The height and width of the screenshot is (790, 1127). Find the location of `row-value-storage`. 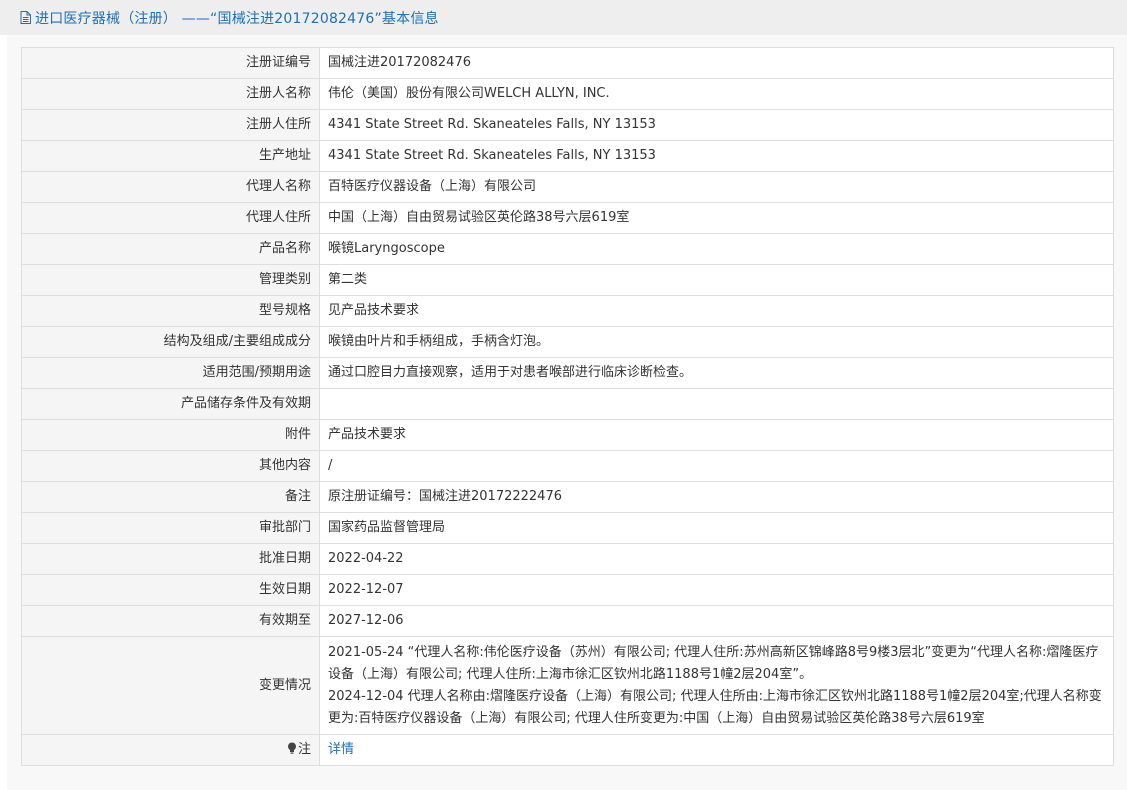

row-value-storage is located at coordinates (716, 404).